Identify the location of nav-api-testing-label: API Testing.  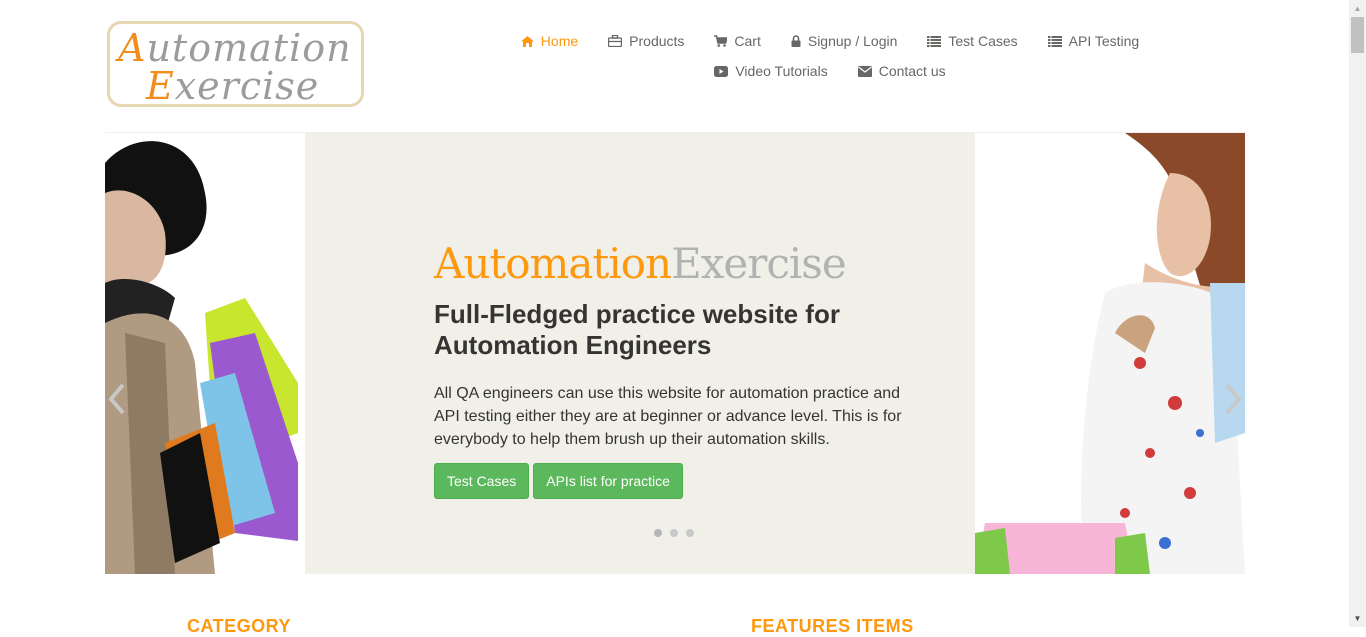
(1104, 41).